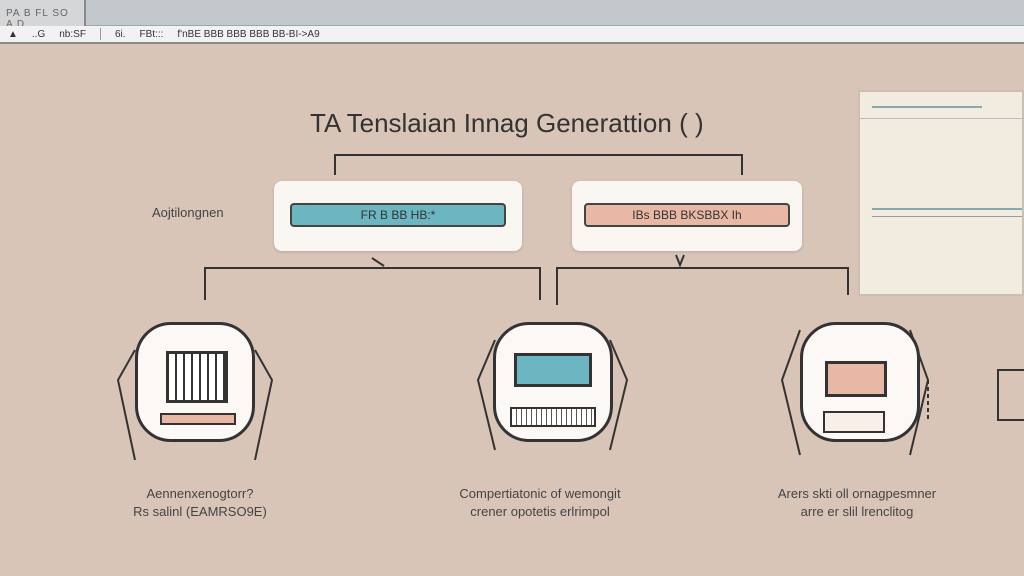 The height and width of the screenshot is (576, 1024). What do you see at coordinates (860, 382) in the screenshot?
I see `document-stack-icon` at bounding box center [860, 382].